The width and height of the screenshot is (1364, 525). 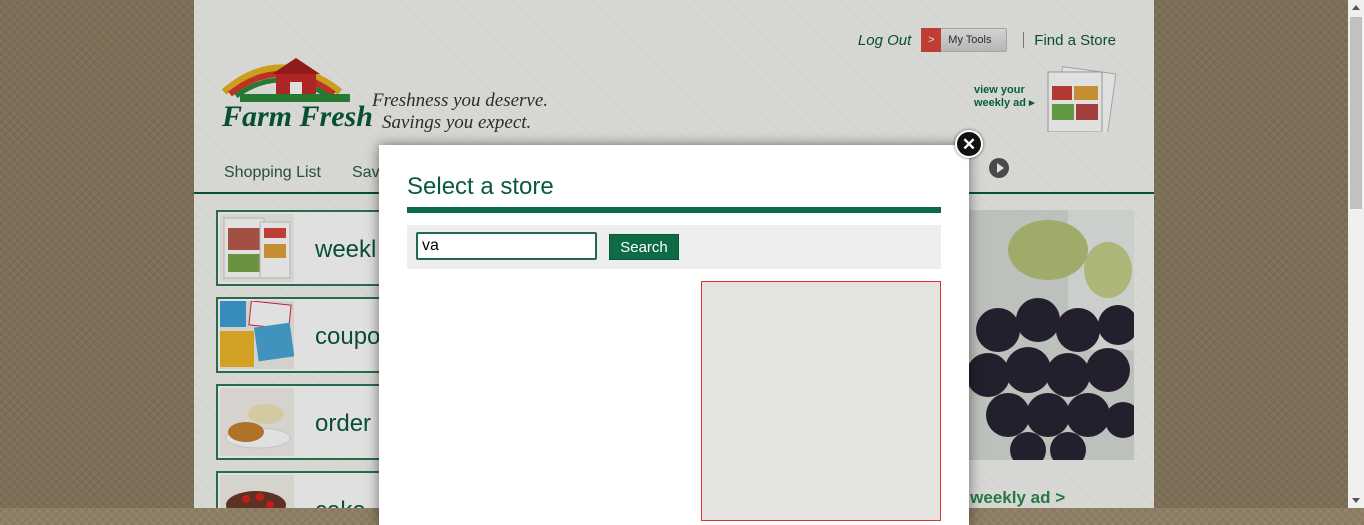 I want to click on page-scrollbar, so click(x=1356, y=254).